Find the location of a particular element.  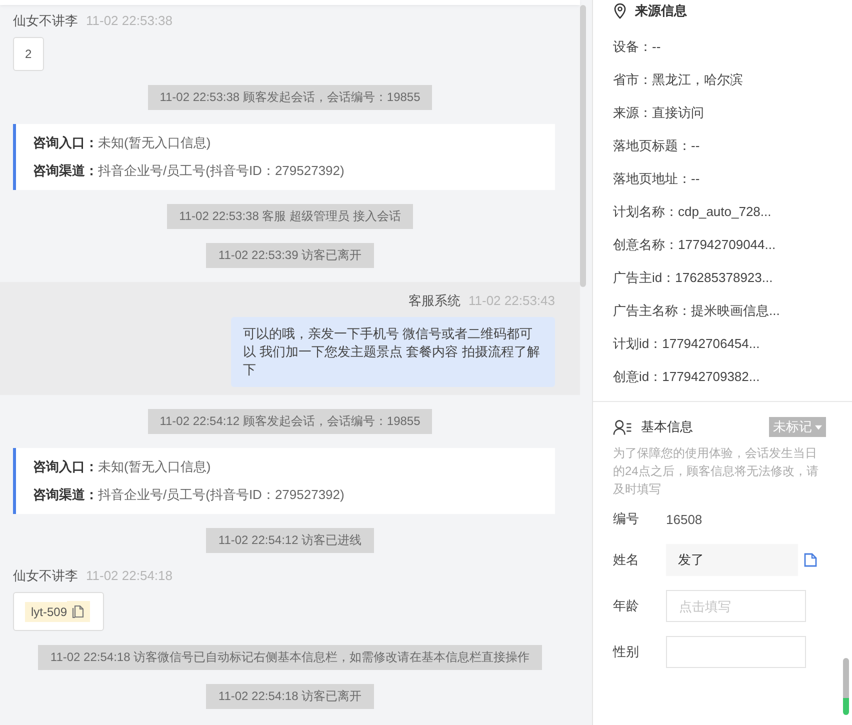

input-field is located at coordinates (736, 652).